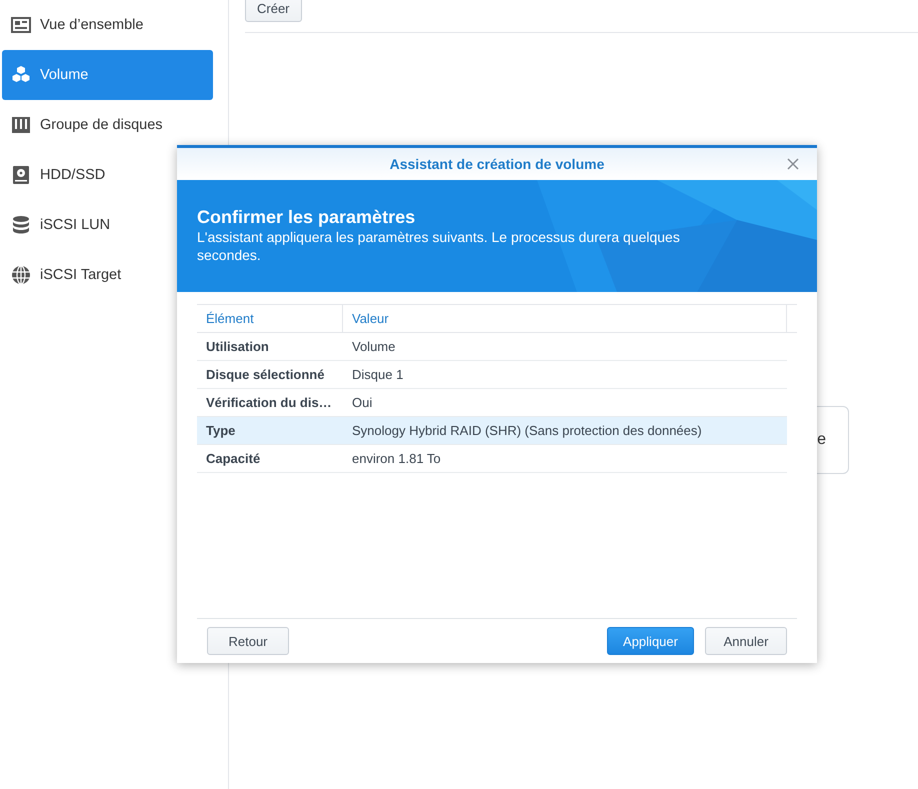 Image resolution: width=918 pixels, height=789 pixels. Describe the element at coordinates (21, 175) in the screenshot. I see `hard-drive-icon` at that location.